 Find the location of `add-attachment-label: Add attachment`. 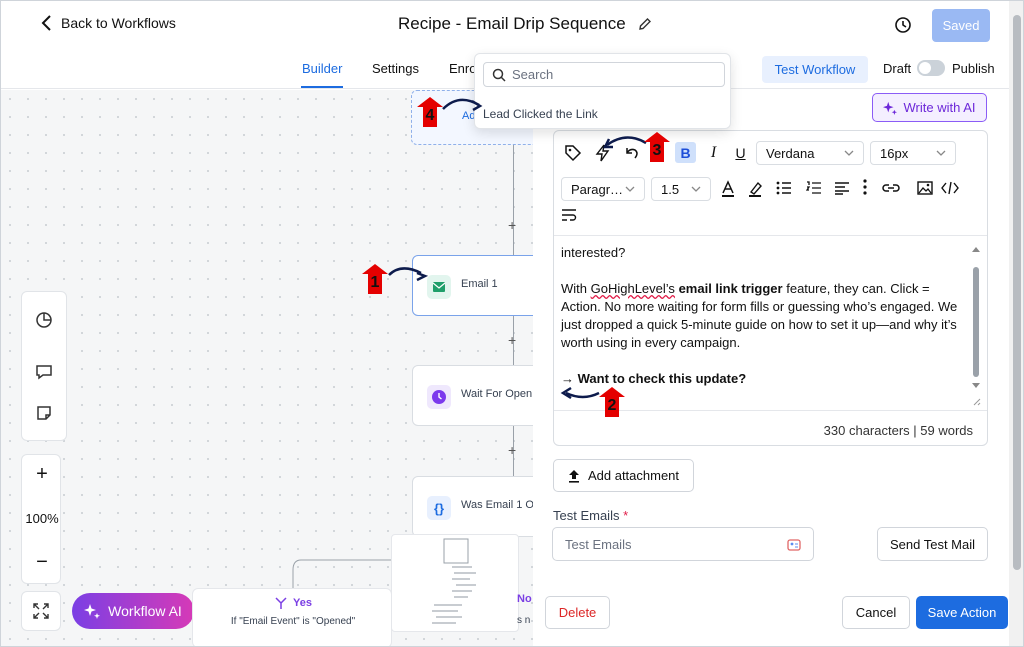

add-attachment-label: Add attachment is located at coordinates (633, 475).